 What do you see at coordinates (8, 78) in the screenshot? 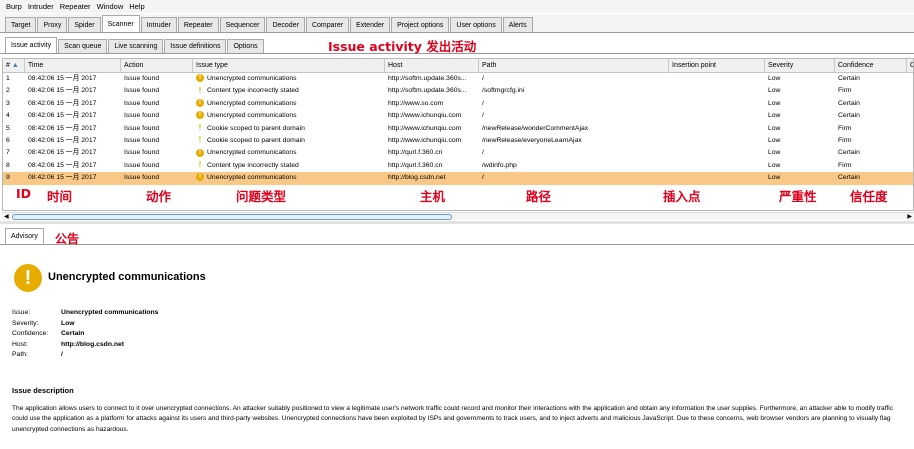
I see `cell-num: 1` at bounding box center [8, 78].